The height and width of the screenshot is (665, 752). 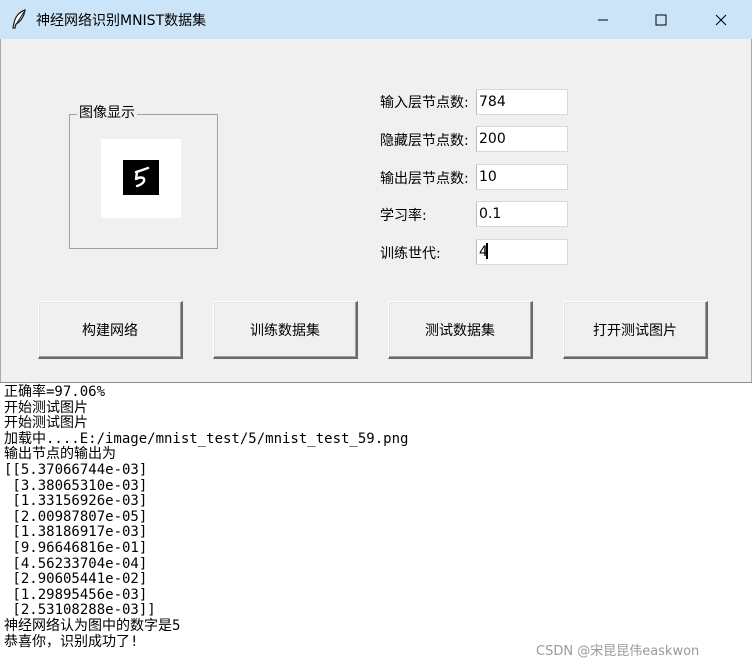 I want to click on log-line: [1.38186917e-03], so click(x=76, y=532).